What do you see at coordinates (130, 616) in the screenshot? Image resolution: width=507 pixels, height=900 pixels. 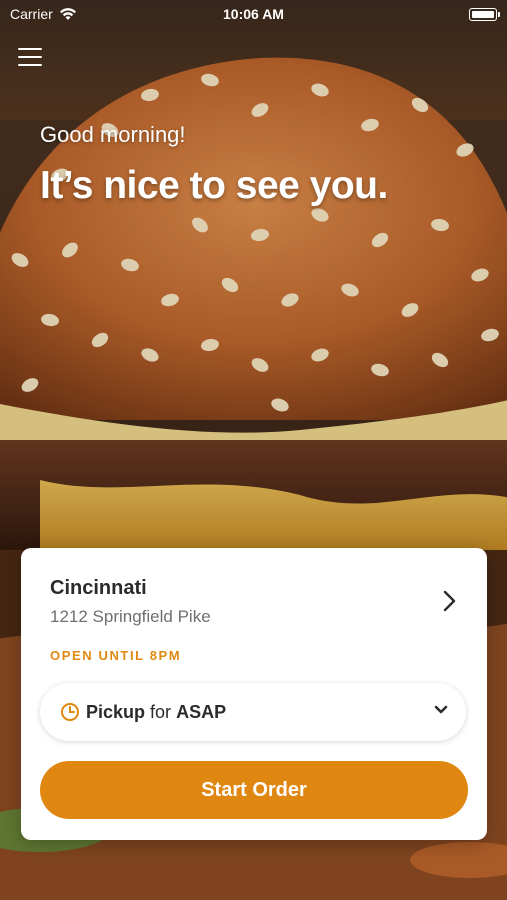 I see `store-address: 1212 Springfield Pike` at bounding box center [130, 616].